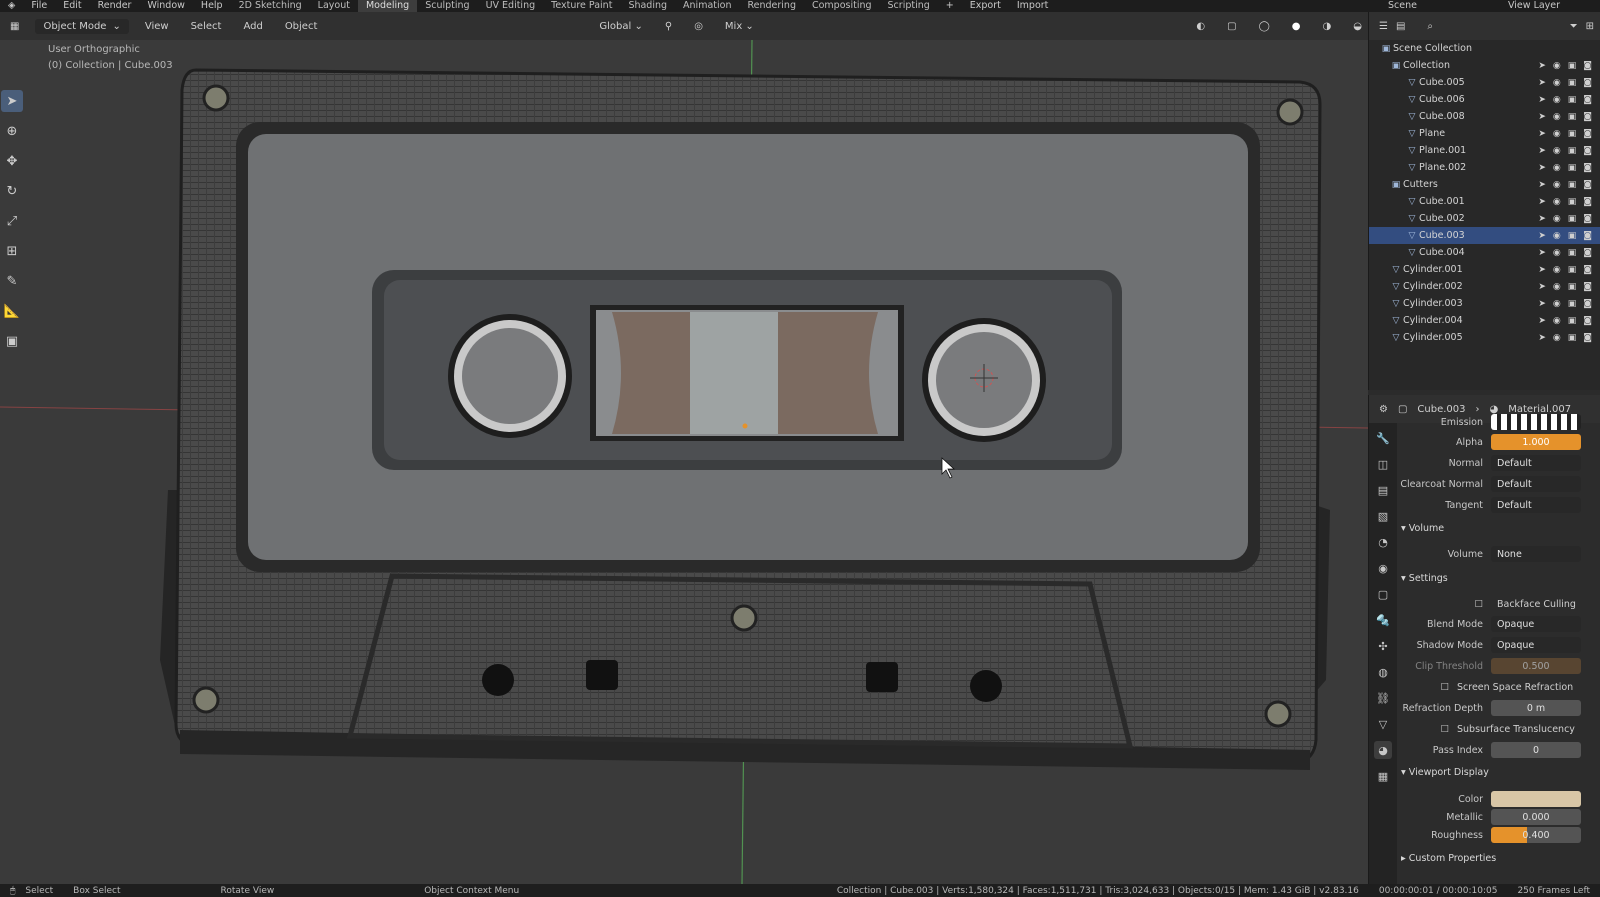 The image size is (1600, 897). Describe the element at coordinates (739, 26) in the screenshot. I see `pivot-dropdown: Mix ⌄` at that location.